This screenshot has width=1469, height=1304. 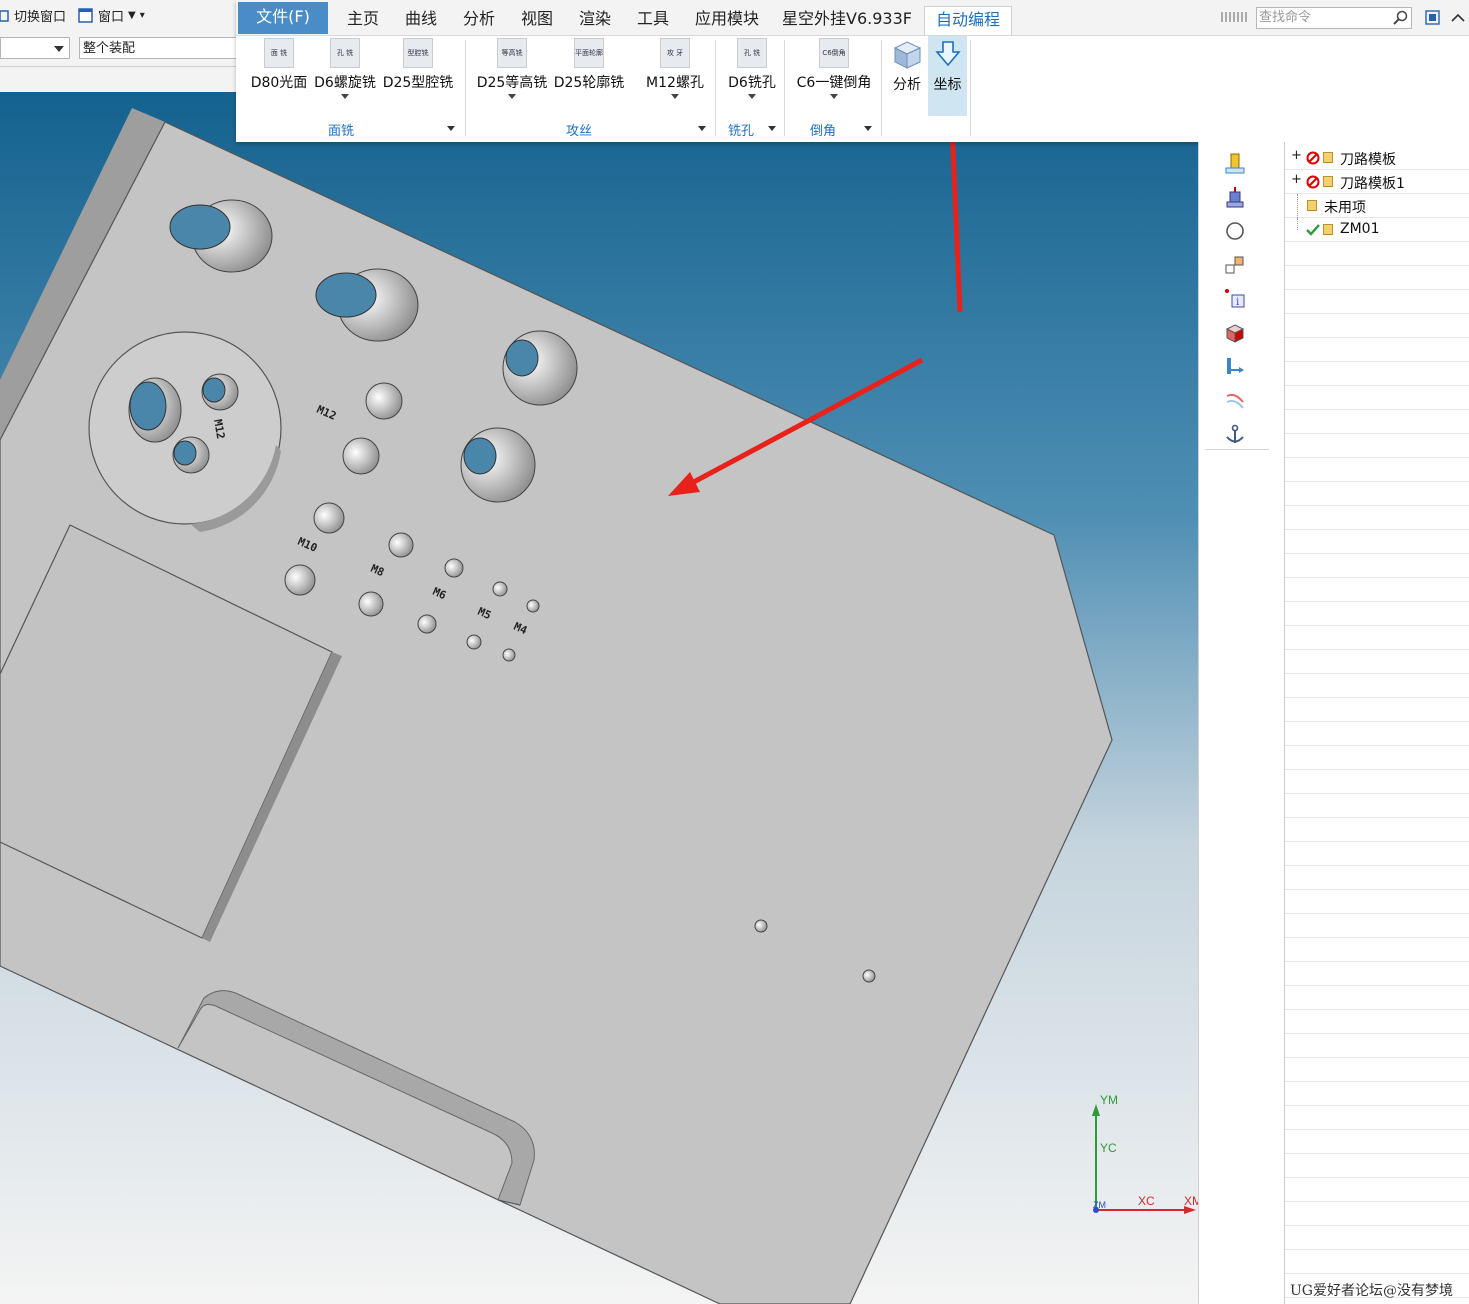 I want to click on analysis-button: 分析, so click(x=907, y=66).